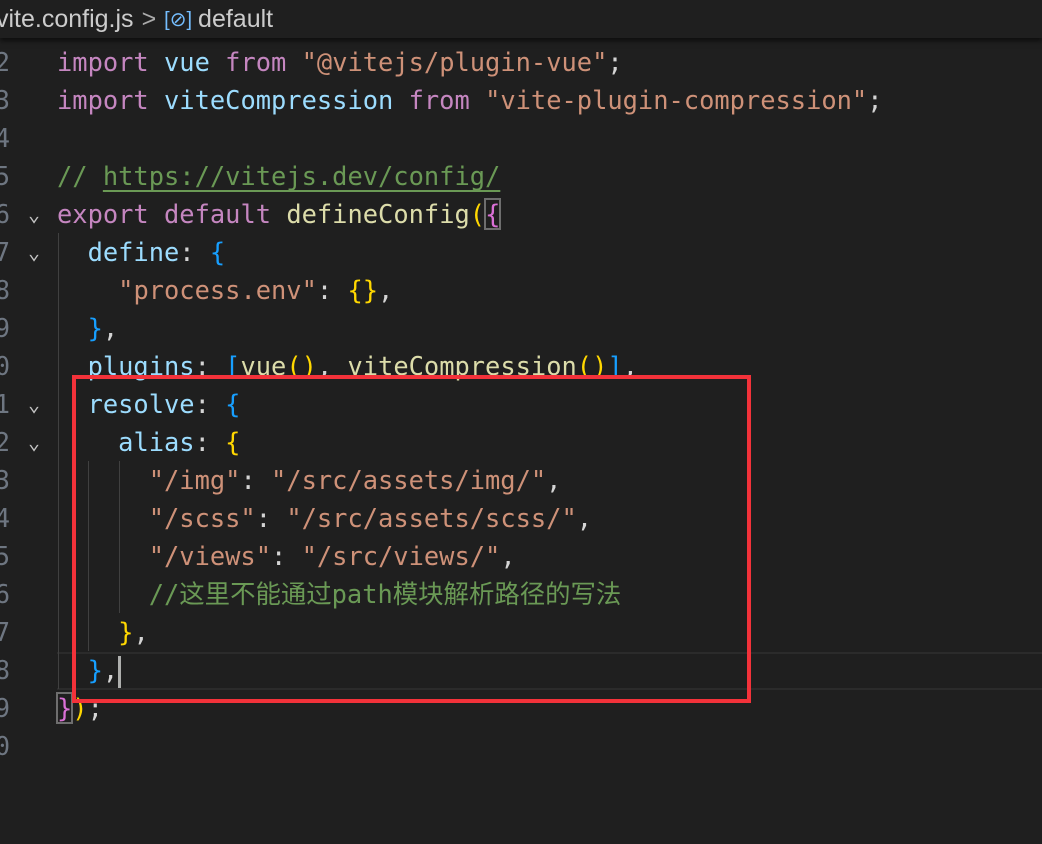 The width and height of the screenshot is (1042, 844). I want to click on code-token: //, so click(80, 176).